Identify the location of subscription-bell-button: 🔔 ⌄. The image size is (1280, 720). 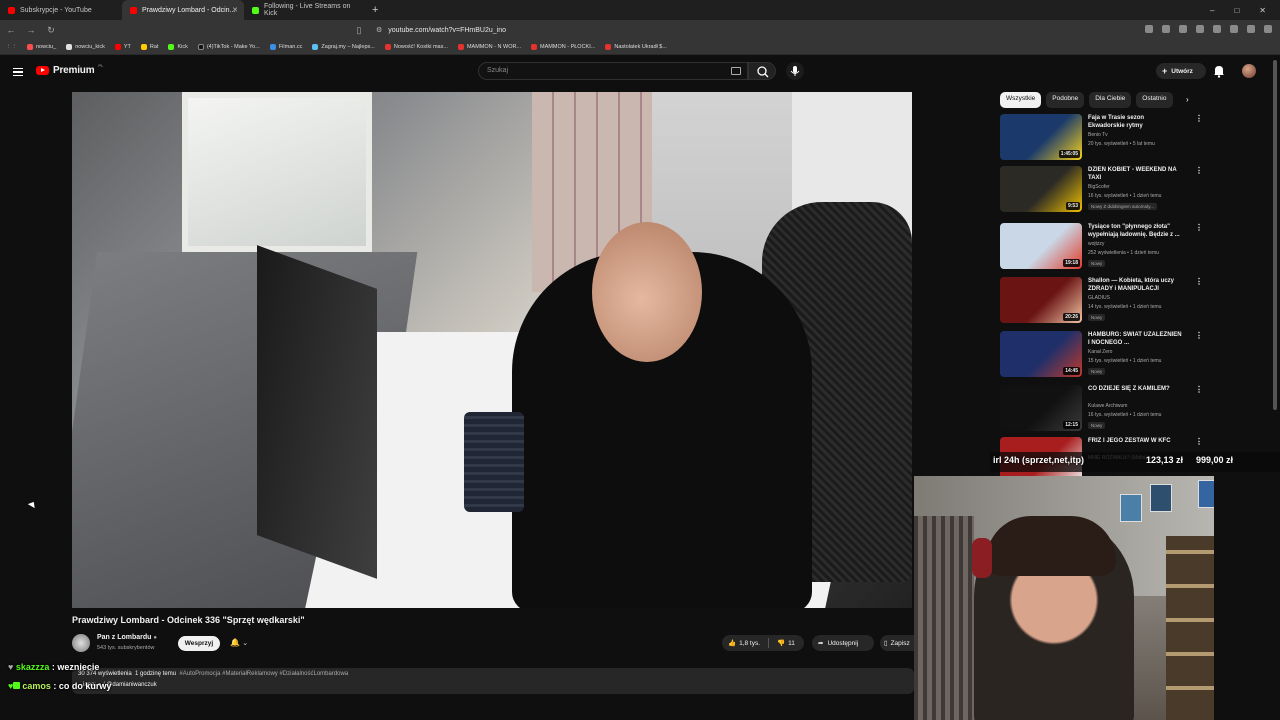
(239, 642).